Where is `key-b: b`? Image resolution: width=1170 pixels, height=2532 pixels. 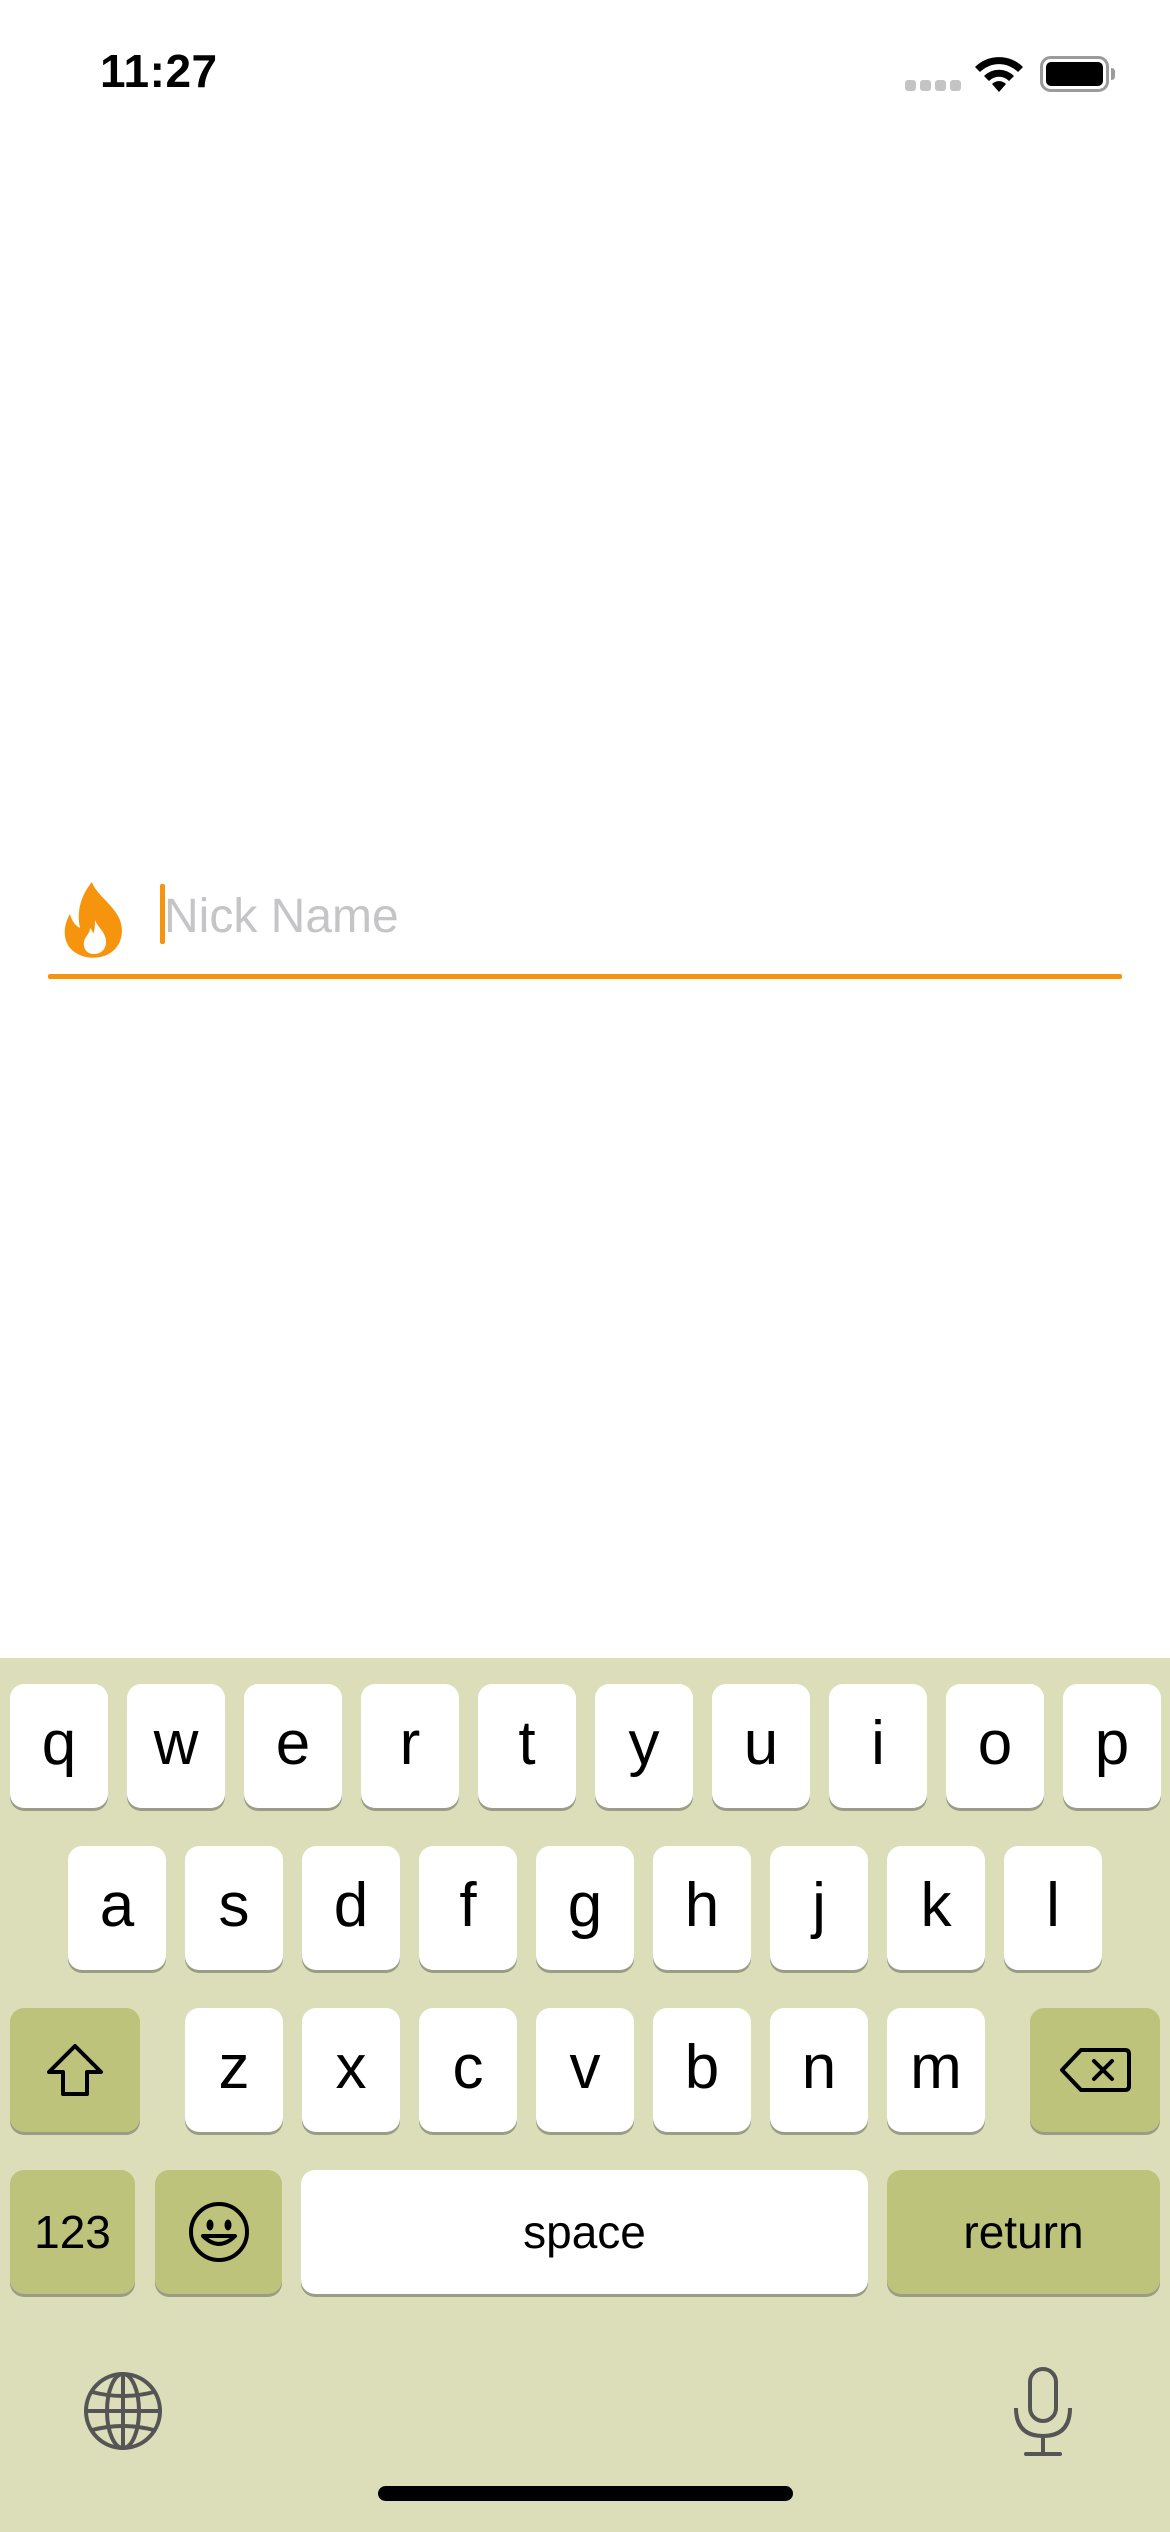
key-b: b is located at coordinates (702, 2070).